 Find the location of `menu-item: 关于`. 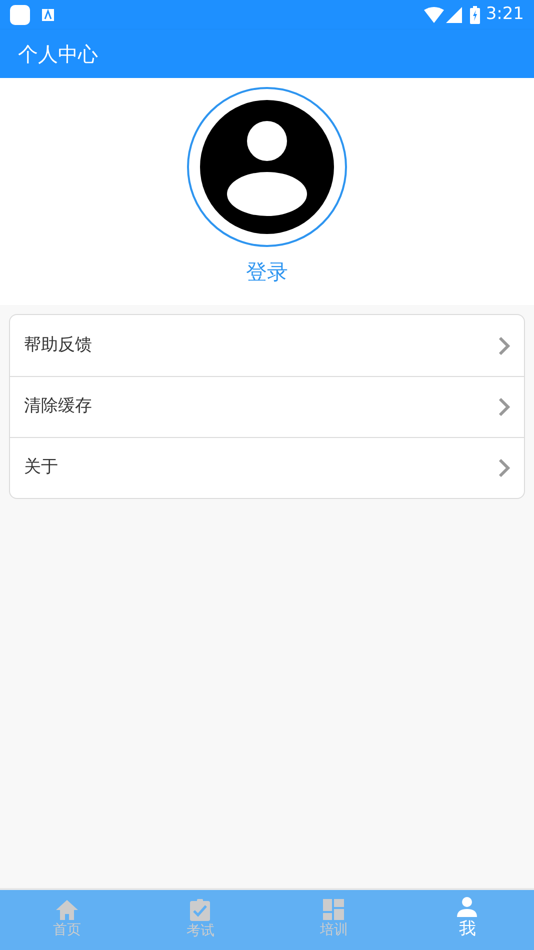

menu-item: 关于 is located at coordinates (267, 467).